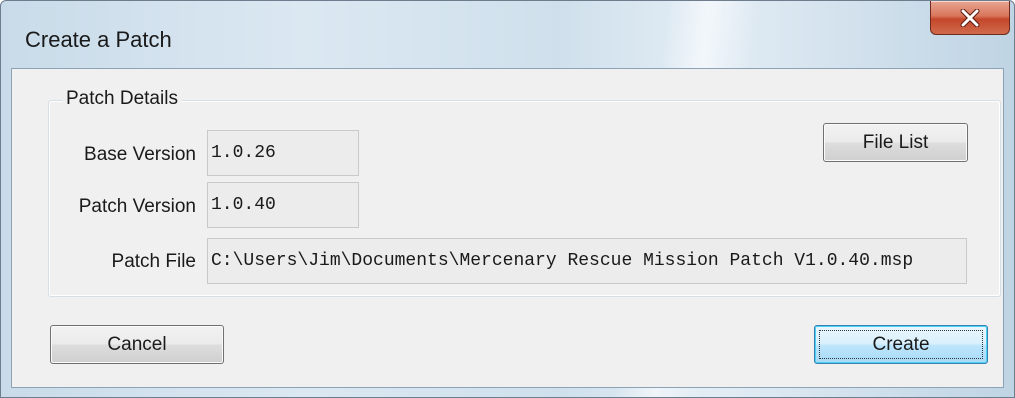  Describe the element at coordinates (283, 153) in the screenshot. I see `base-version-field: 1.0.26` at that location.